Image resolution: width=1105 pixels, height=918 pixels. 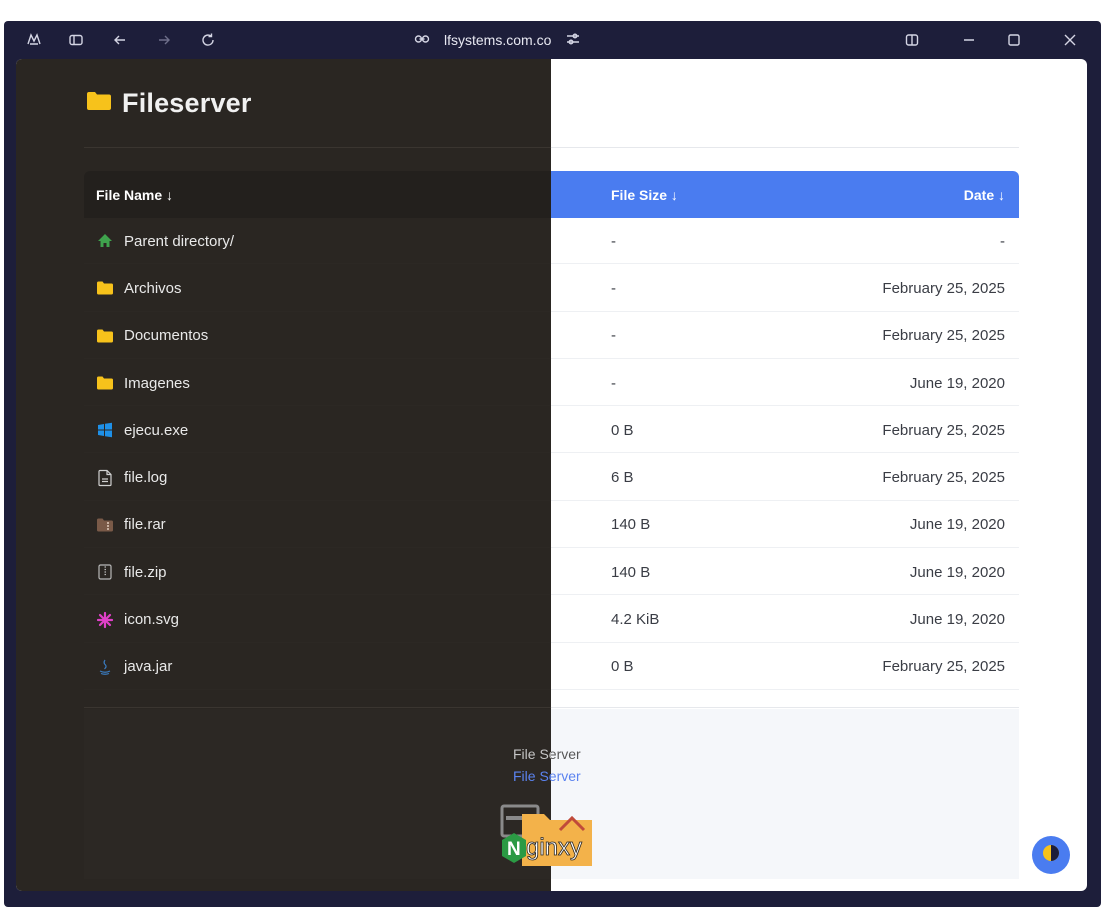 I want to click on table-header: File Name ↓ File Size ↓ Date ↓, so click(x=551, y=194).